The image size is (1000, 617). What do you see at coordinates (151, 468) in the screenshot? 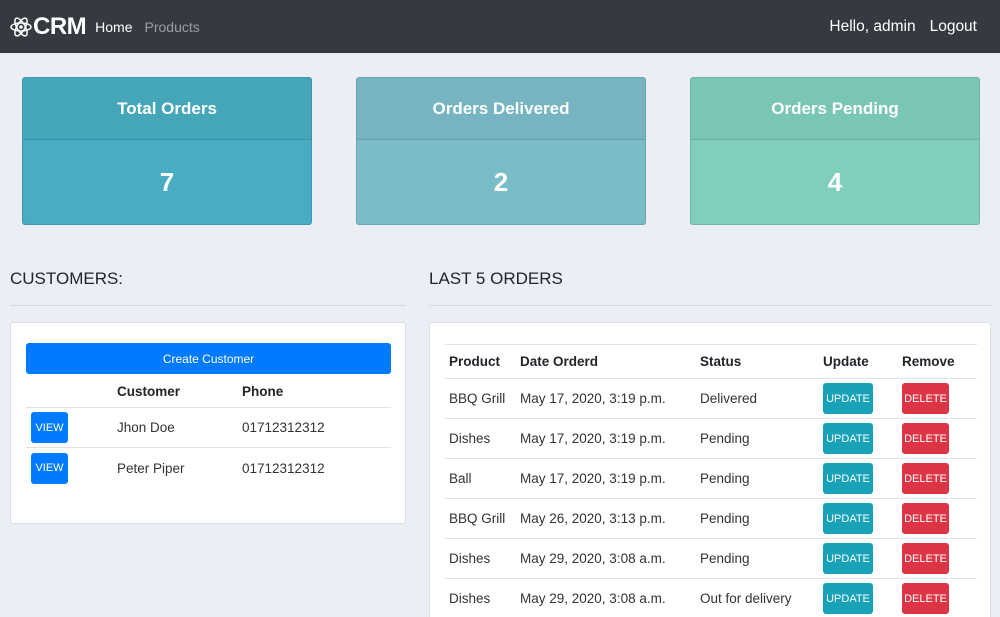
I see `customer-name: Peter Piper` at bounding box center [151, 468].